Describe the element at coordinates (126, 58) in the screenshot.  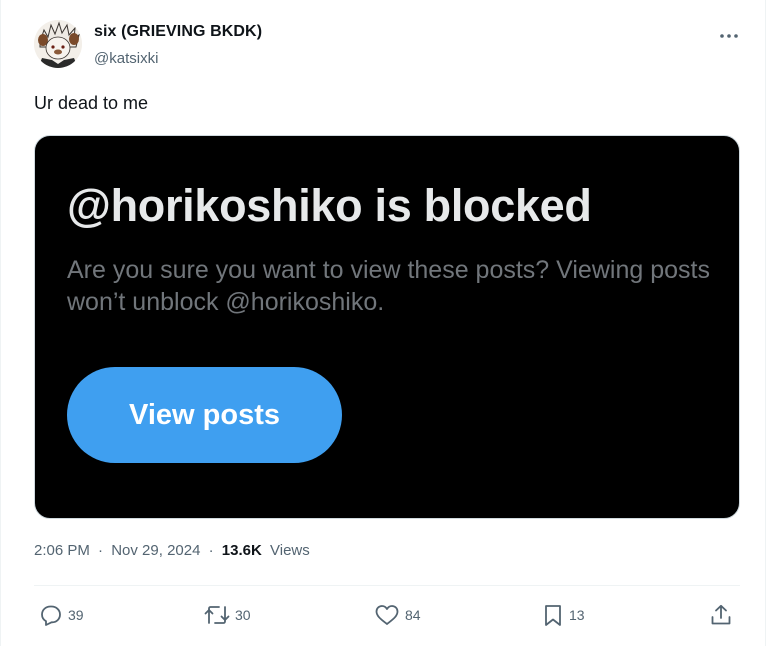
I see `author-handle: @katsixki` at that location.